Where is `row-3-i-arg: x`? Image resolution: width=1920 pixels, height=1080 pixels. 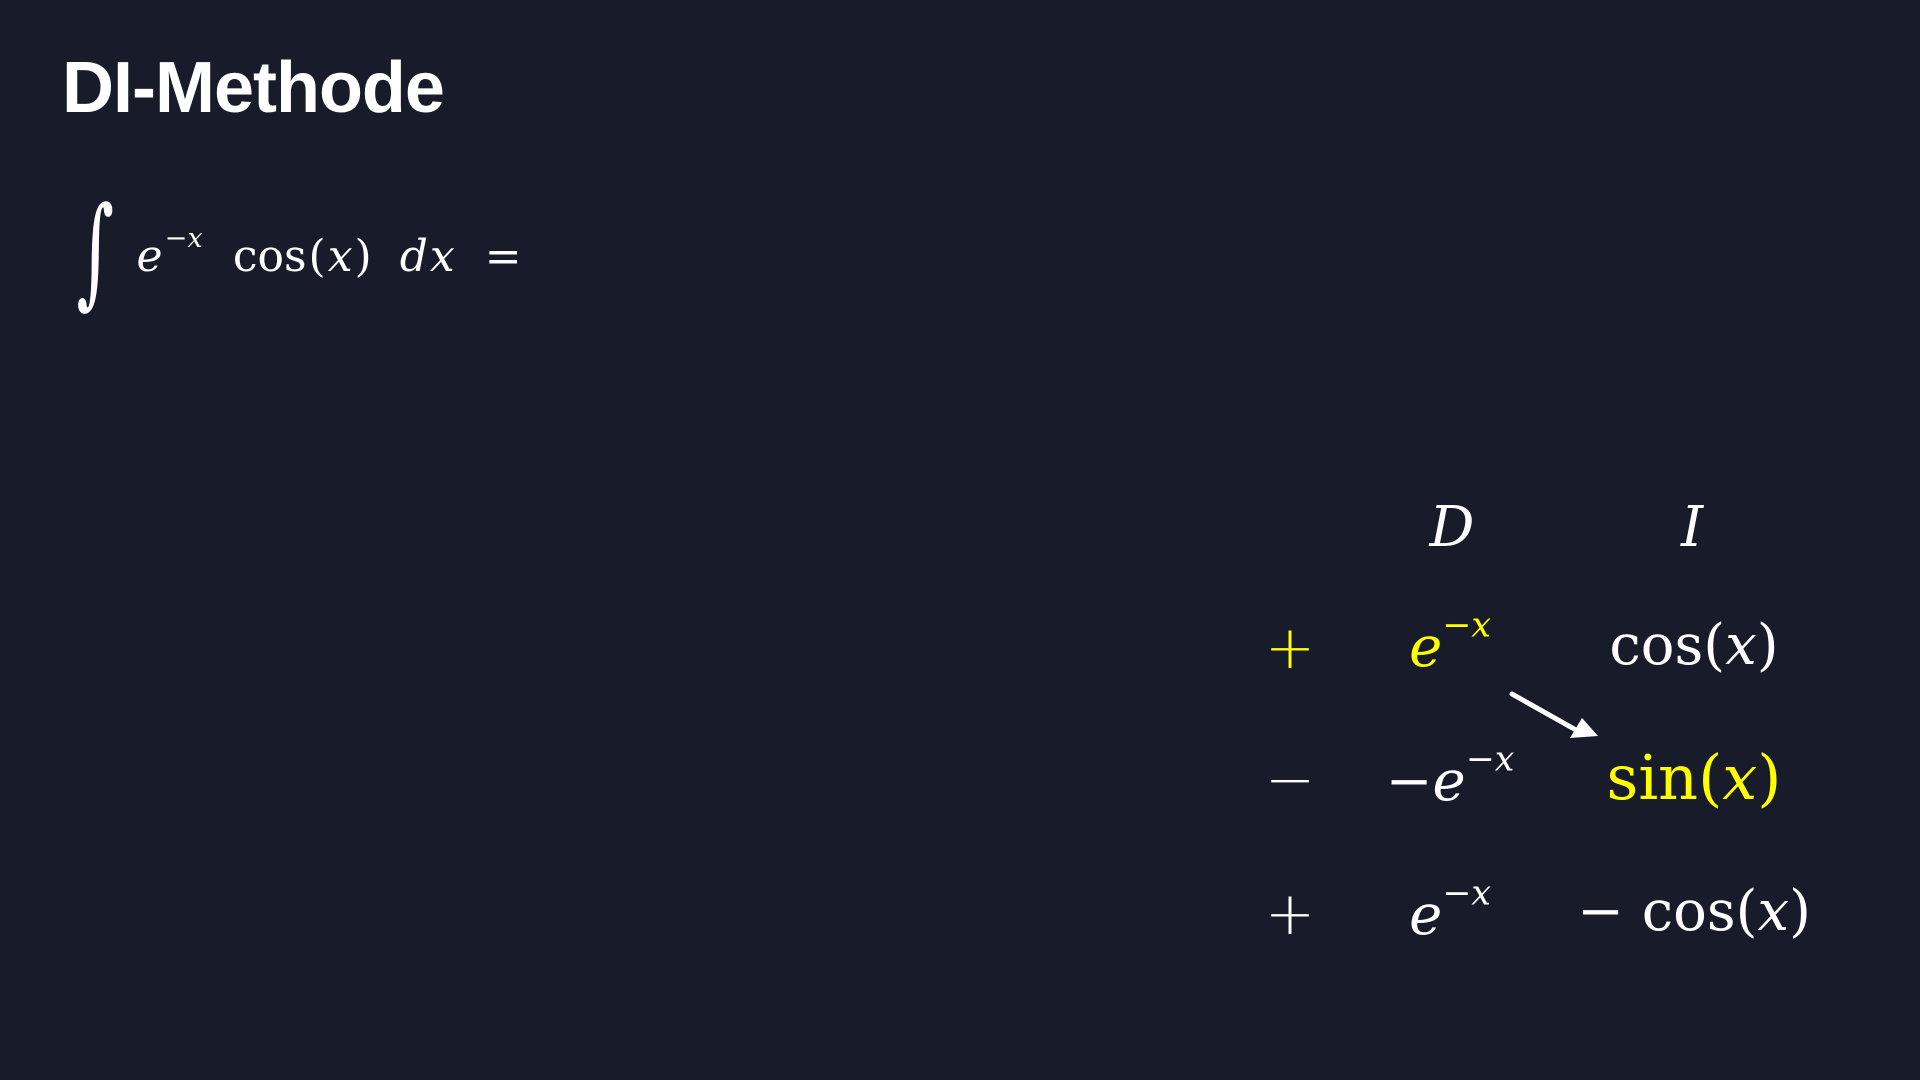 row-3-i-arg: x is located at coordinates (1773, 911).